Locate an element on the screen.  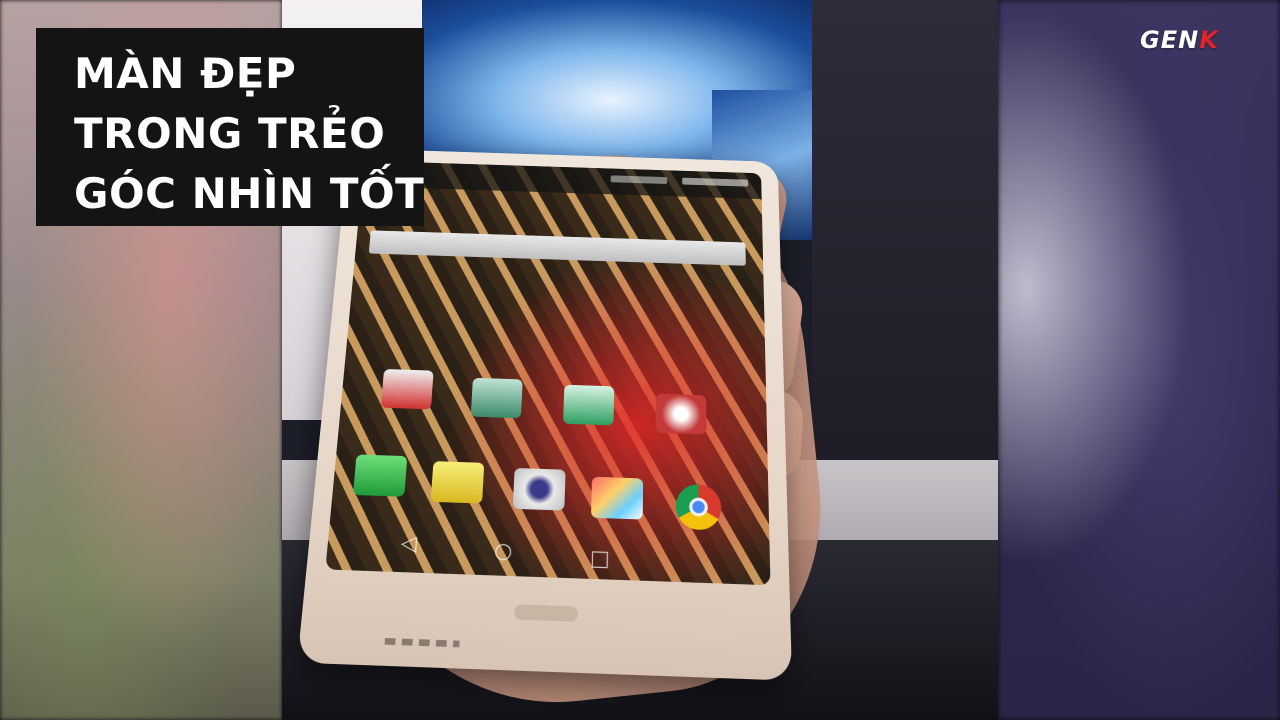
background-dark-panel is located at coordinates (905, 235).